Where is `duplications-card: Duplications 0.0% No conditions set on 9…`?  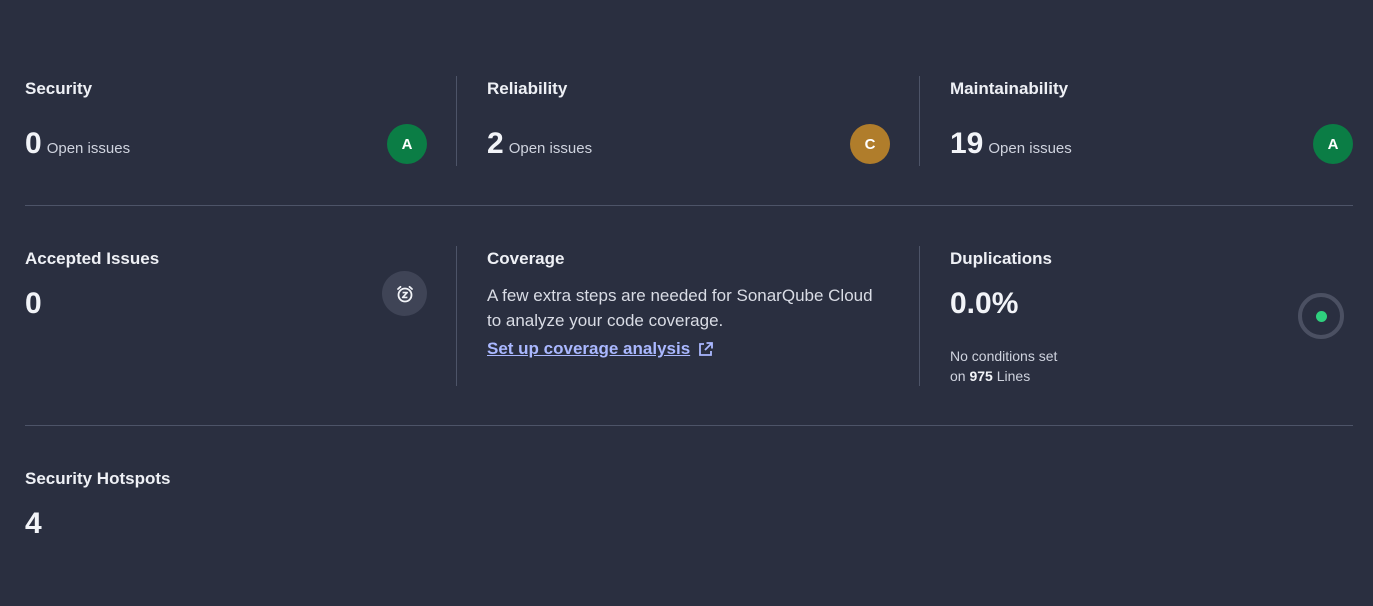 duplications-card: Duplications 0.0% No conditions set on 9… is located at coordinates (1151, 316).